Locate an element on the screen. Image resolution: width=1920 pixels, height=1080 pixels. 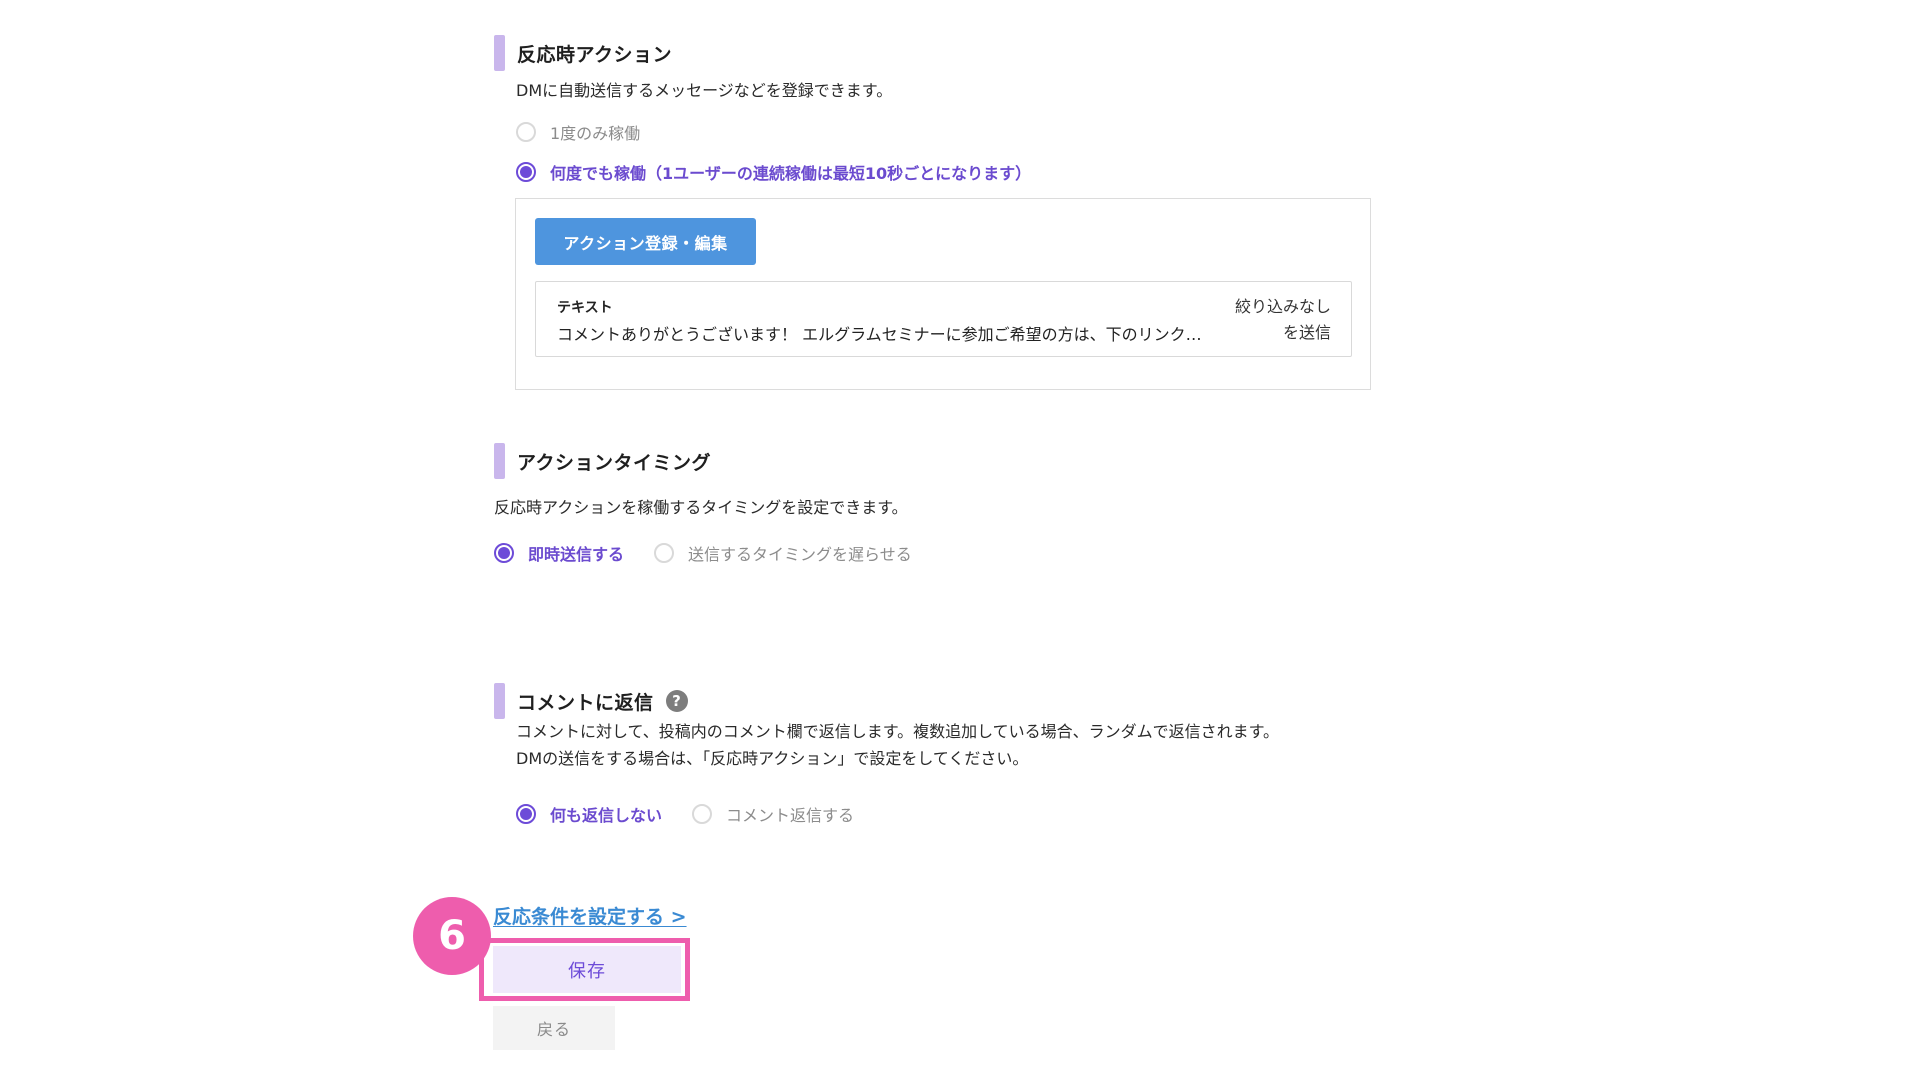
back-button: 戻る is located at coordinates (554, 1028).